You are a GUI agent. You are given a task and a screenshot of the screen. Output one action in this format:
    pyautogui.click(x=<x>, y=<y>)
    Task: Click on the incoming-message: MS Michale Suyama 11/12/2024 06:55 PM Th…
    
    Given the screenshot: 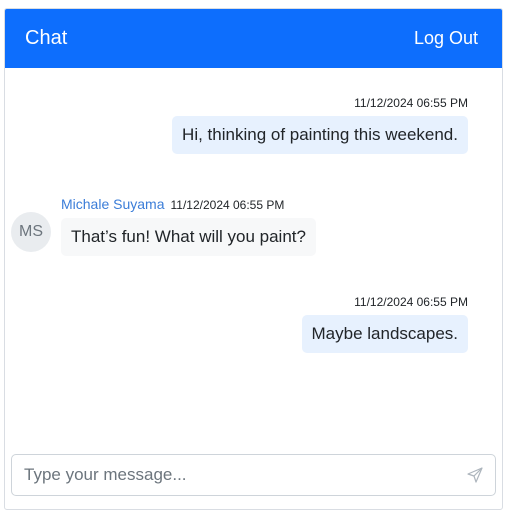 What is the action you would take?
    pyautogui.click(x=163, y=226)
    